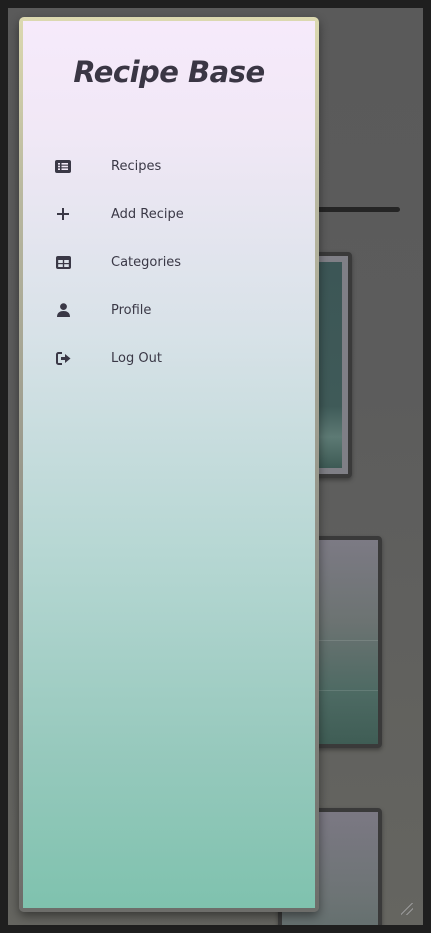 This screenshot has width=431, height=933. I want to click on nav-item-label: Categories, so click(146, 262).